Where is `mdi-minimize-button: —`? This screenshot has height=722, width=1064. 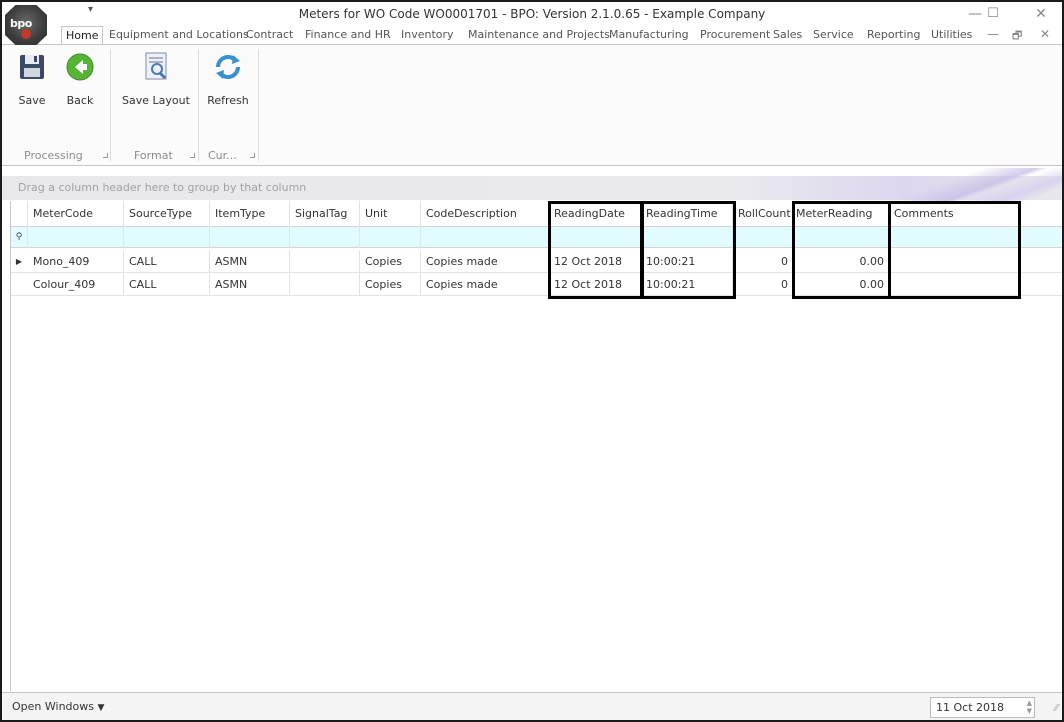
mdi-minimize-button: — is located at coordinates (993, 34).